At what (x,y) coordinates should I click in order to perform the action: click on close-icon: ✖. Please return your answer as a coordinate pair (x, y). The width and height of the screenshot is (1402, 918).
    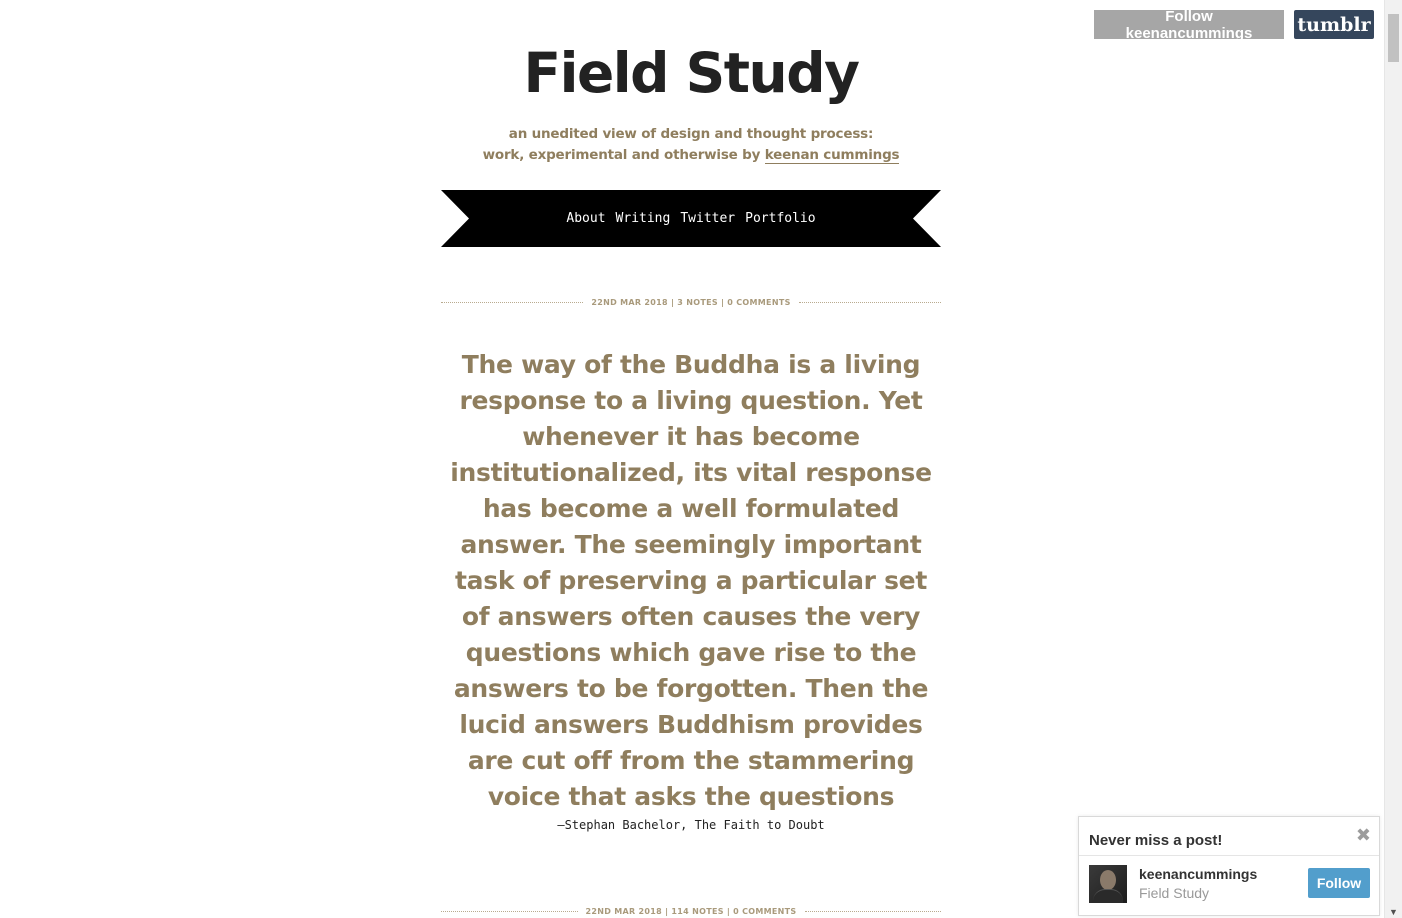
    Looking at the image, I should click on (1363, 835).